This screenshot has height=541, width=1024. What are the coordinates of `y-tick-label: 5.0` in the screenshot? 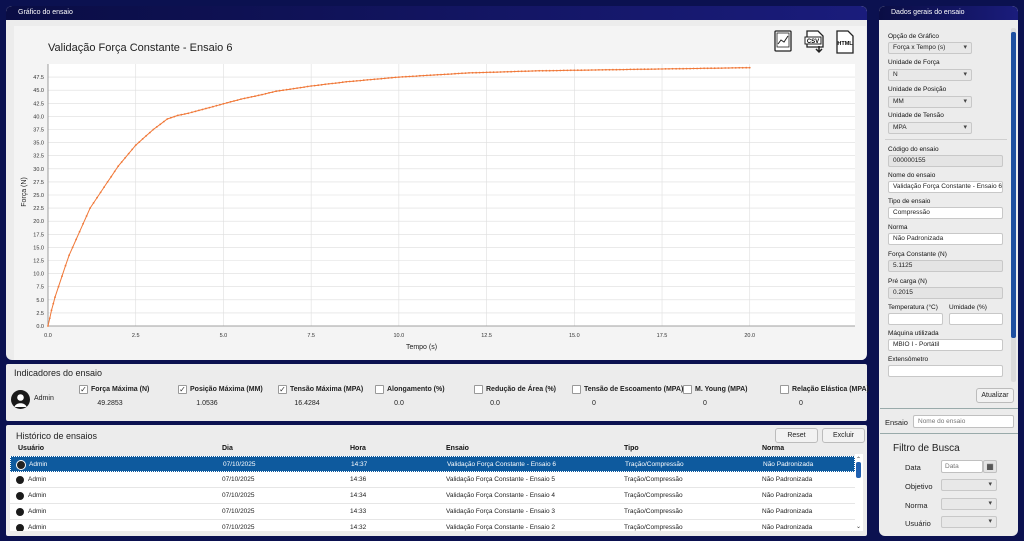 It's located at (40, 301).